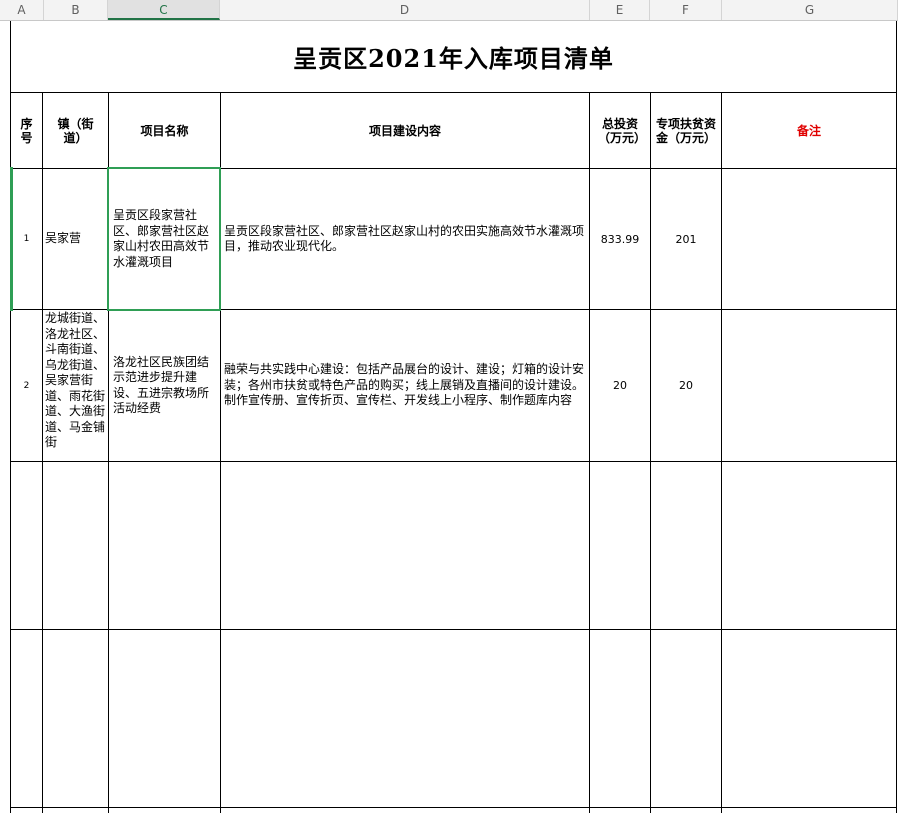 This screenshot has height=813, width=898. I want to click on row1-content: 呈贡区段家营社区、郎家营社区赵家山村的农田实施高效节水灌溉项目，推动农业现代化。, so click(405, 239).